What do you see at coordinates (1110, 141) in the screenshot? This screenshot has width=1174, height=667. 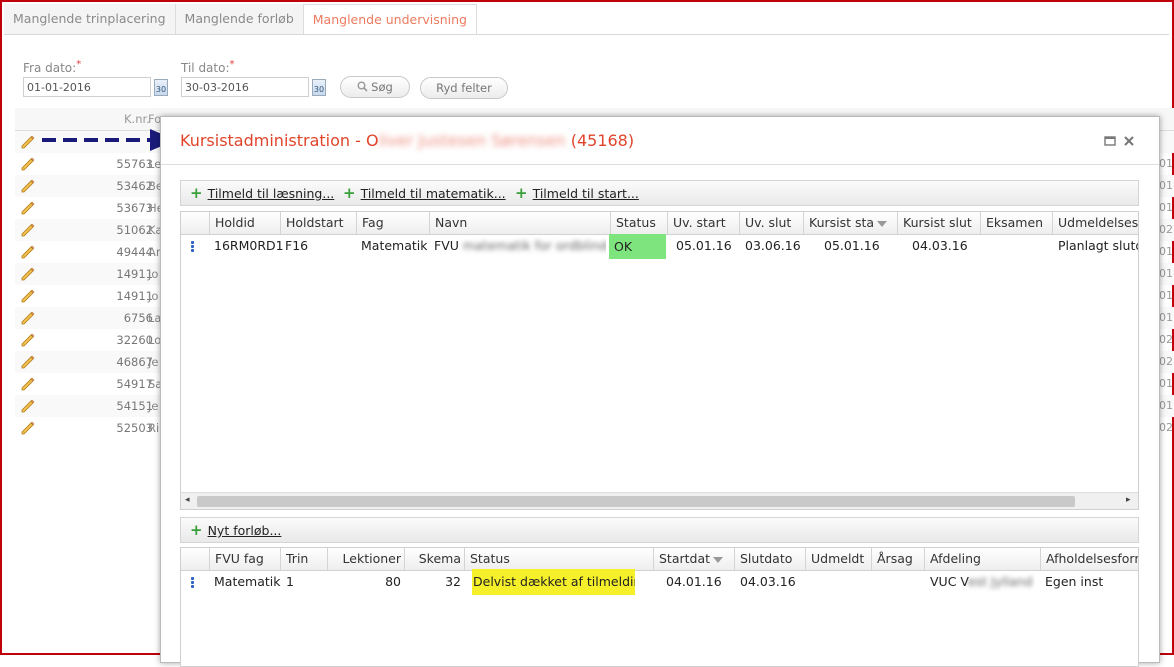 I see `maximize-icon` at bounding box center [1110, 141].